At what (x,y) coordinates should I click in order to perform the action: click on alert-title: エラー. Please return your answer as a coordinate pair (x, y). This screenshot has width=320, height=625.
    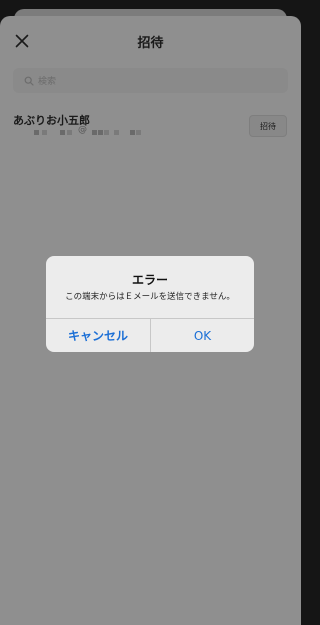
    Looking at the image, I should click on (149, 280).